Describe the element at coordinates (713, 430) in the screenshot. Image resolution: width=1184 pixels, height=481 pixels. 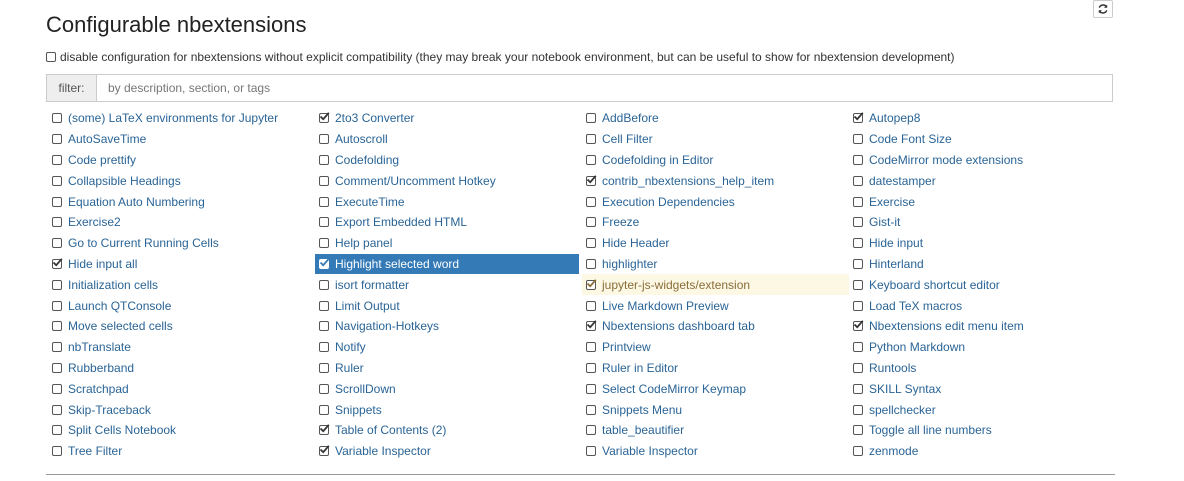
I see `extension-item: table_beautifier` at that location.